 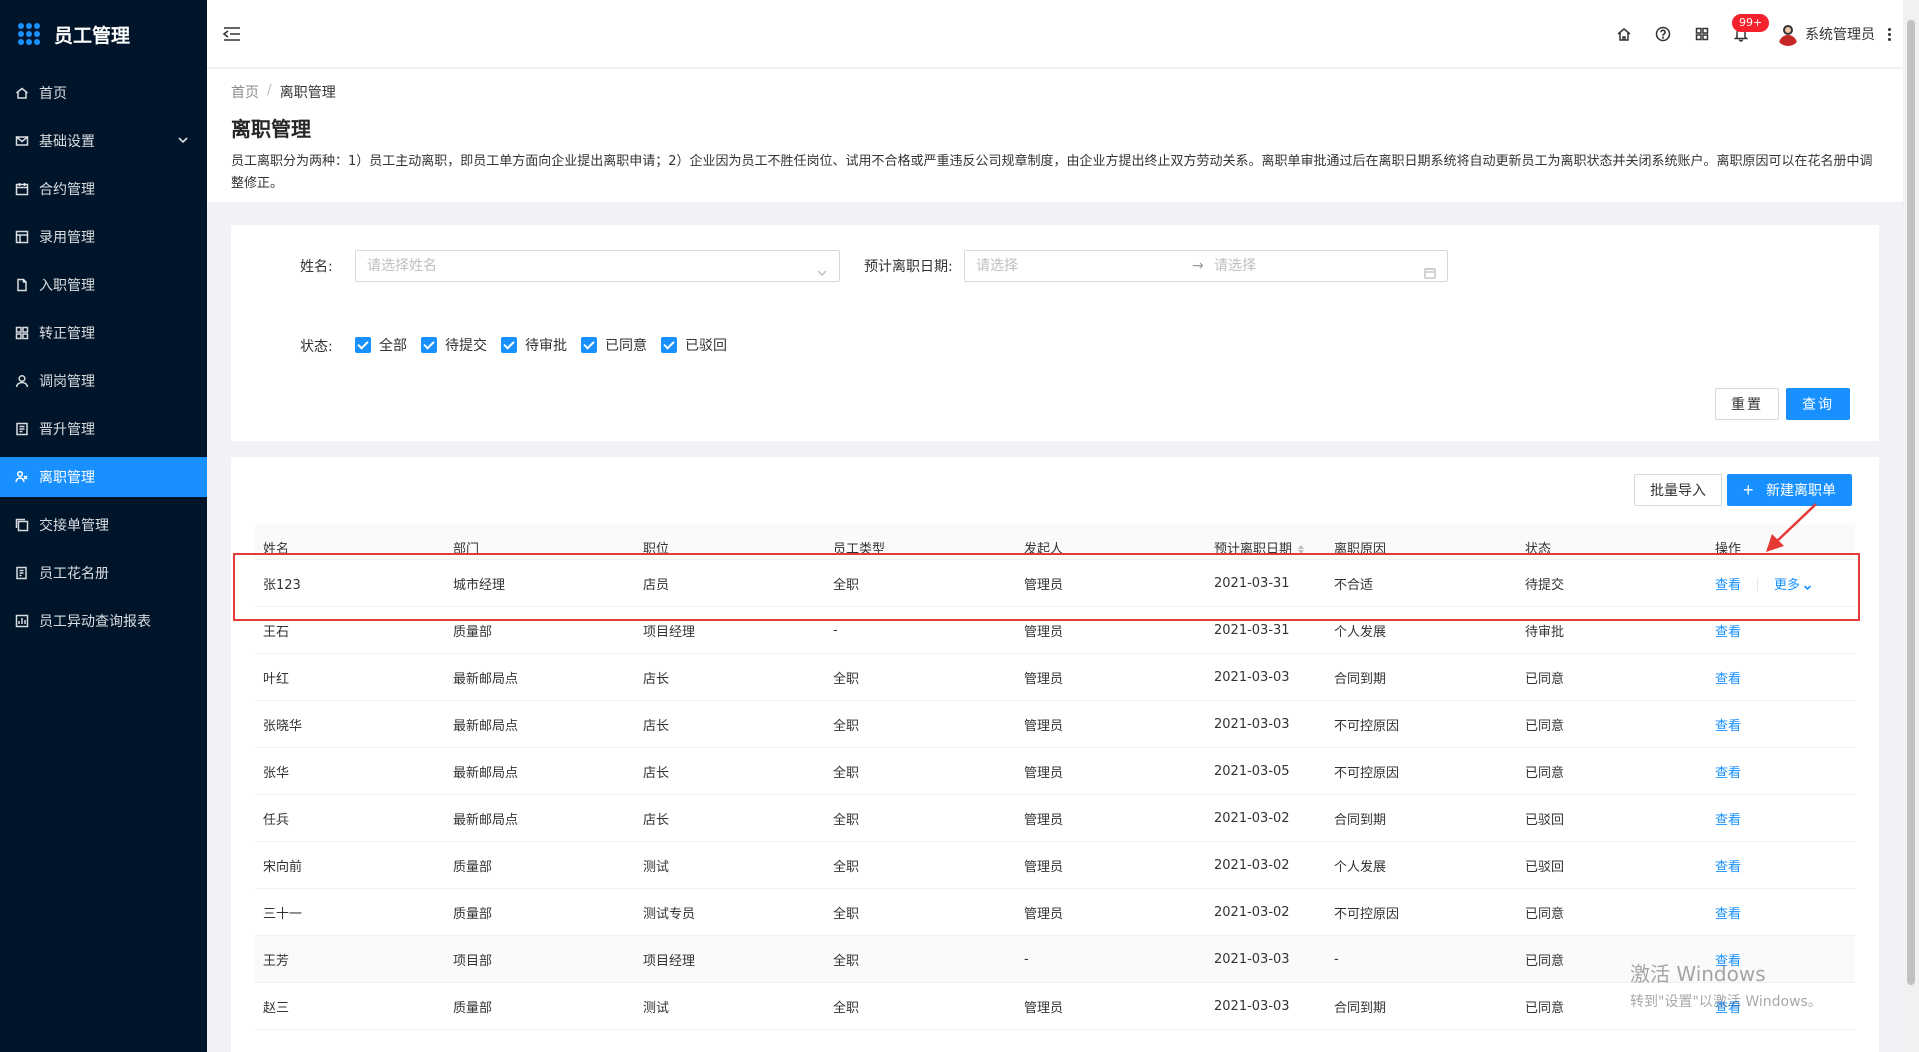 I want to click on date-start-input: 请选择, so click(x=997, y=266).